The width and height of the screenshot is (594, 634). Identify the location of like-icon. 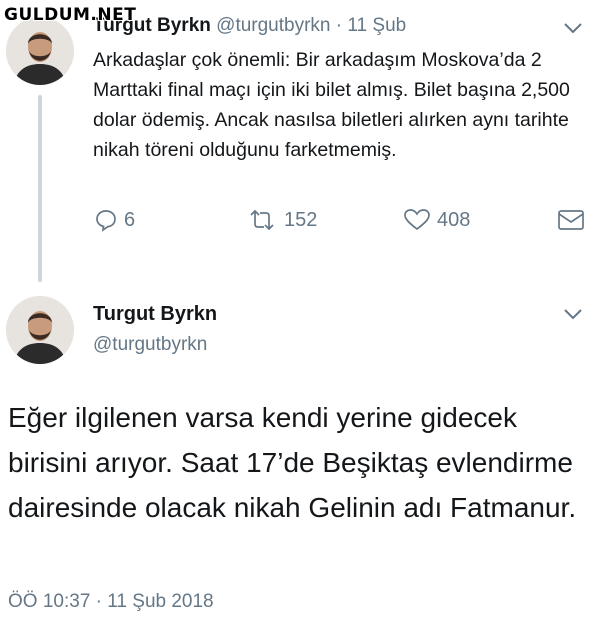
(417, 220).